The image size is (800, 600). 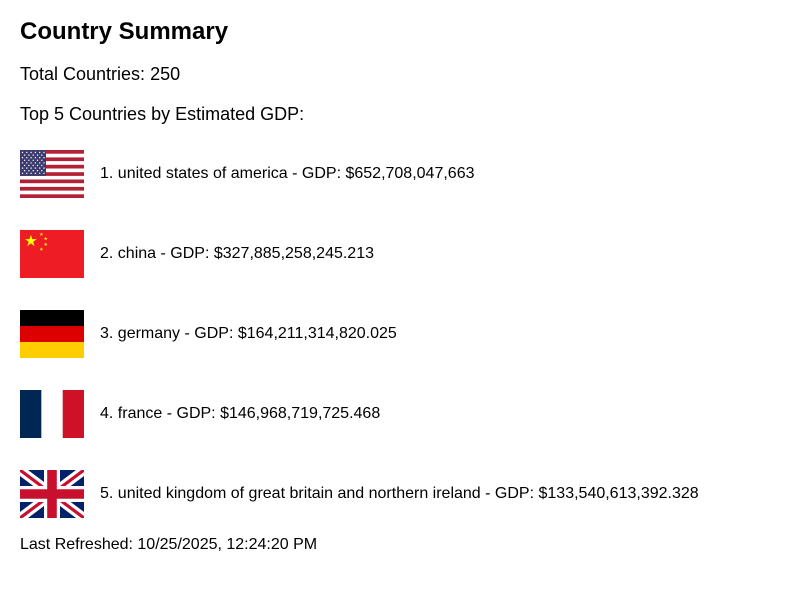 I want to click on us-flag-icon, so click(x=52, y=174).